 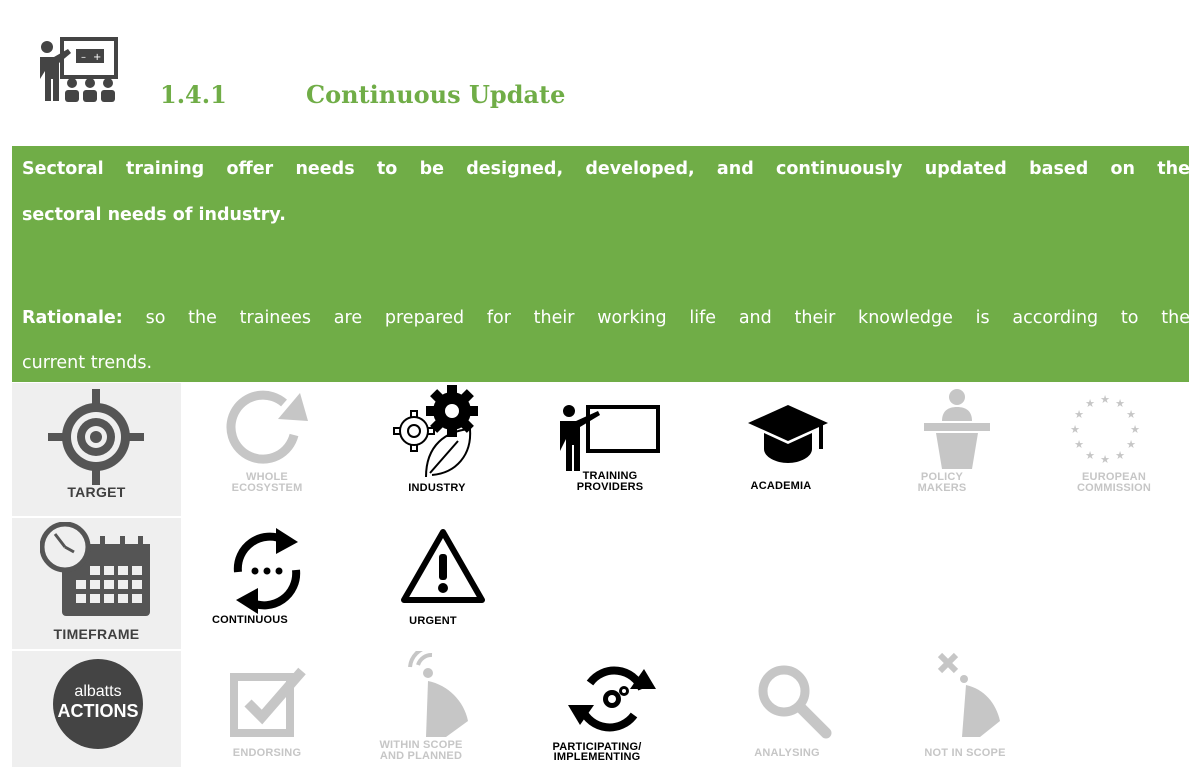 What do you see at coordinates (79, 69) in the screenshot?
I see `classroom-presenter-icon: – +` at bounding box center [79, 69].